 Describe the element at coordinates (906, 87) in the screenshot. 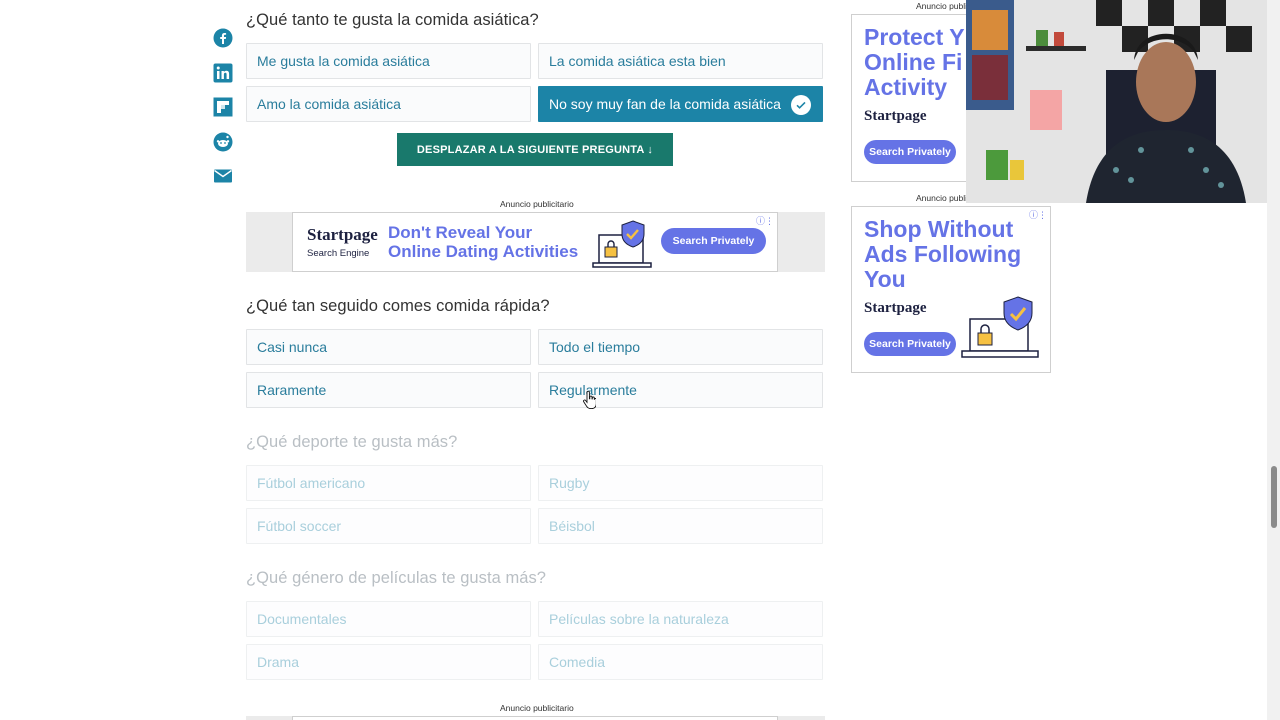

I see `ad-headline: Activity` at that location.